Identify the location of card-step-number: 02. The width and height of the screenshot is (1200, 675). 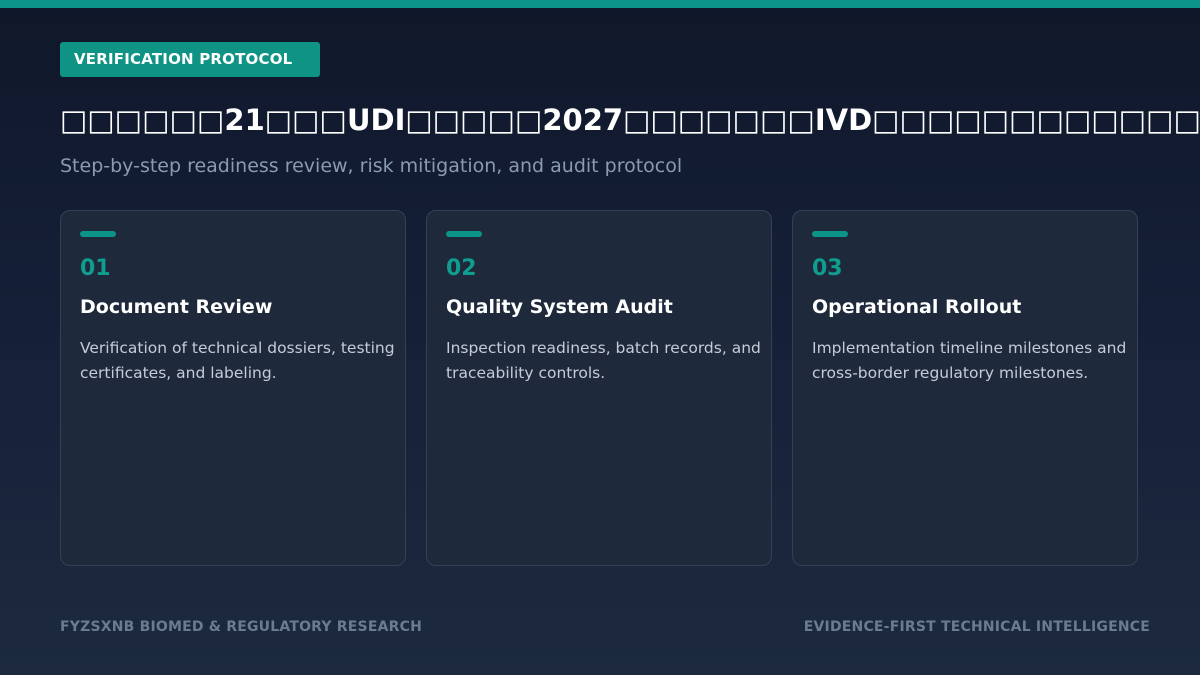
(461, 268).